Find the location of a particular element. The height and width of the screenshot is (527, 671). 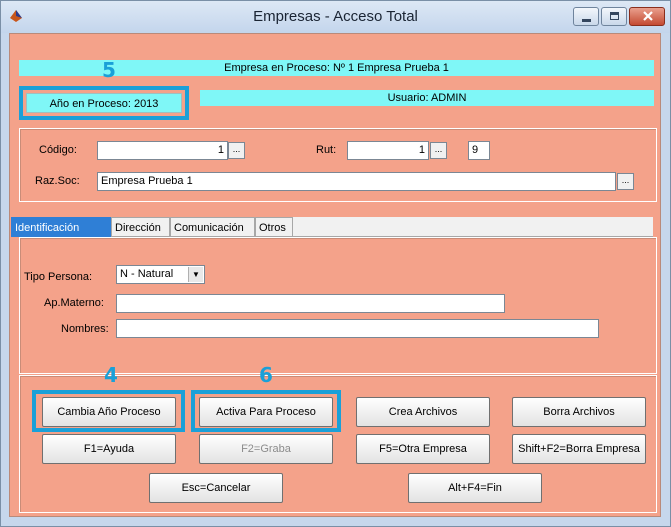

tab-strip is located at coordinates (471, 227).